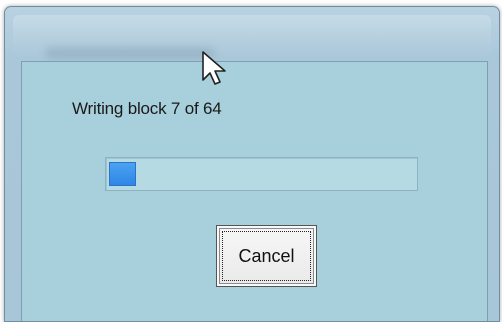 This screenshot has width=502, height=322. Describe the element at coordinates (130, 53) in the screenshot. I see `title-bar-text-blur` at that location.